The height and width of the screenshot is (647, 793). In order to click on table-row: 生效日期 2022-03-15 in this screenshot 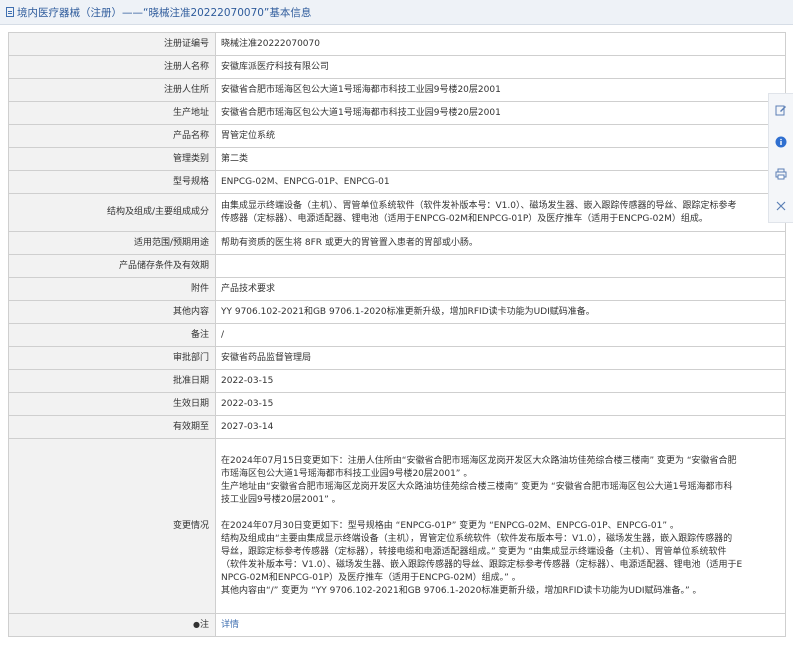, I will do `click(397, 404)`.